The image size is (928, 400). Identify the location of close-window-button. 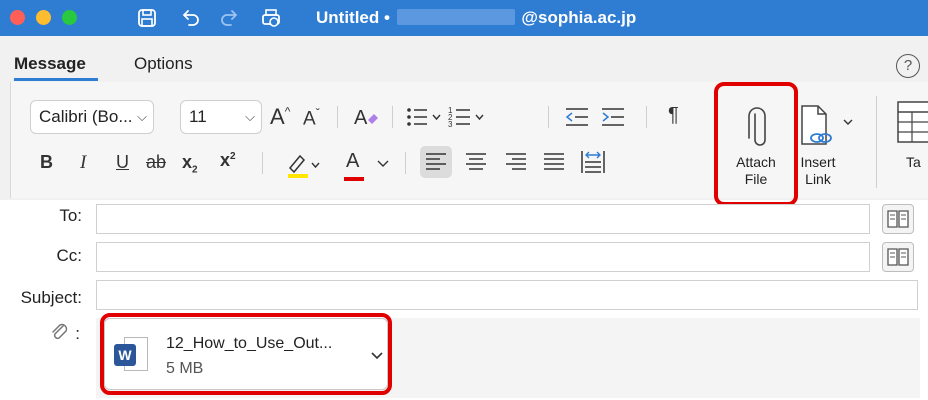
(17, 17).